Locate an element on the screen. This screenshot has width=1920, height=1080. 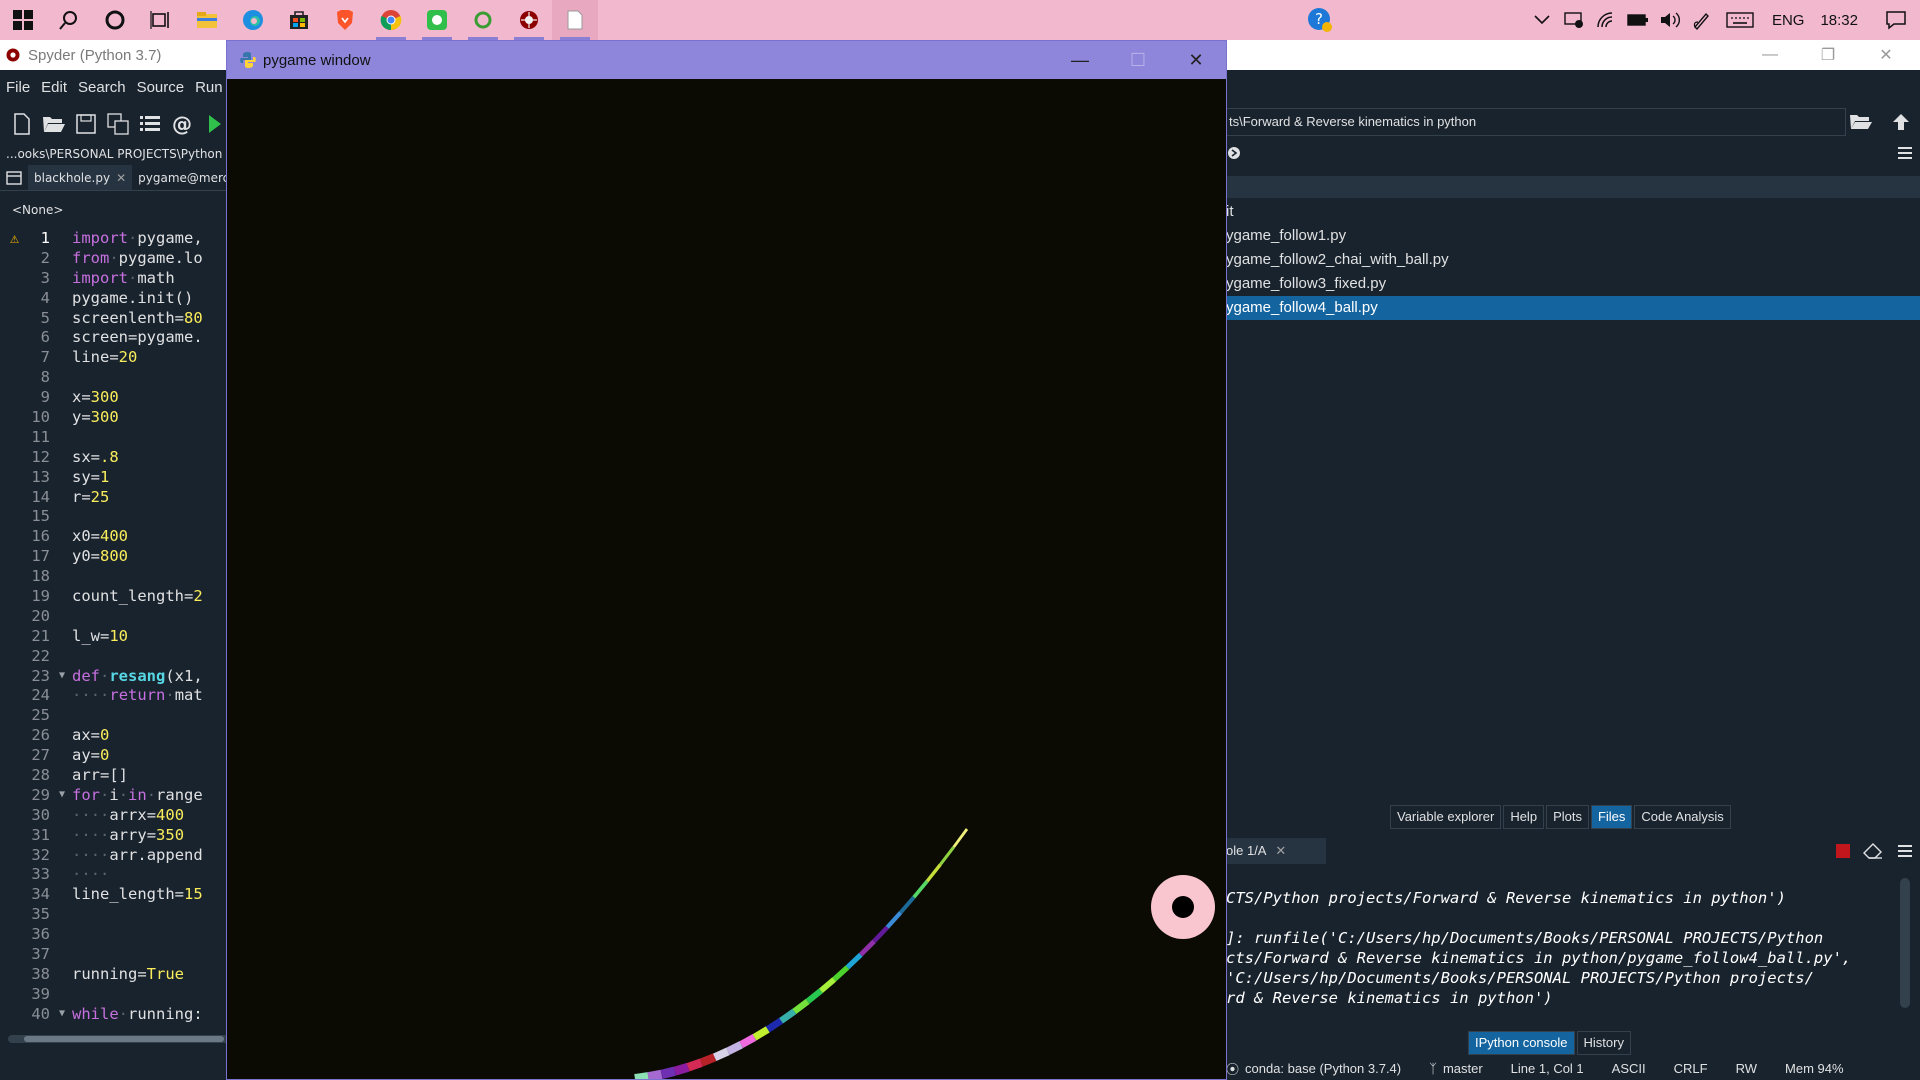
code-line: 5 screenlenth=80 is located at coordinates (115, 318).